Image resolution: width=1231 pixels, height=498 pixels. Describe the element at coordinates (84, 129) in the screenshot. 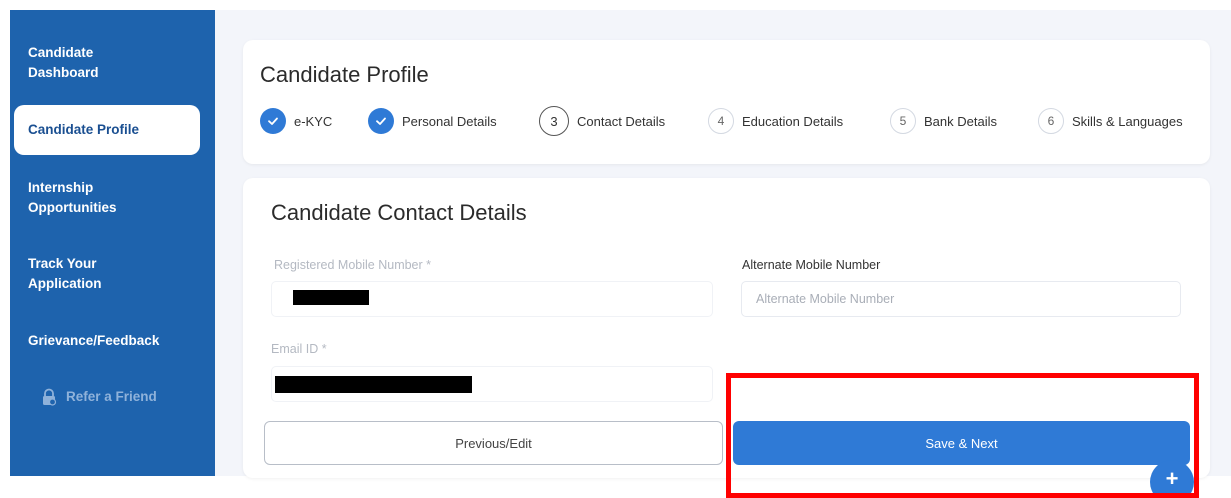

I see `sidebar-item-label: Candidate Profile` at that location.